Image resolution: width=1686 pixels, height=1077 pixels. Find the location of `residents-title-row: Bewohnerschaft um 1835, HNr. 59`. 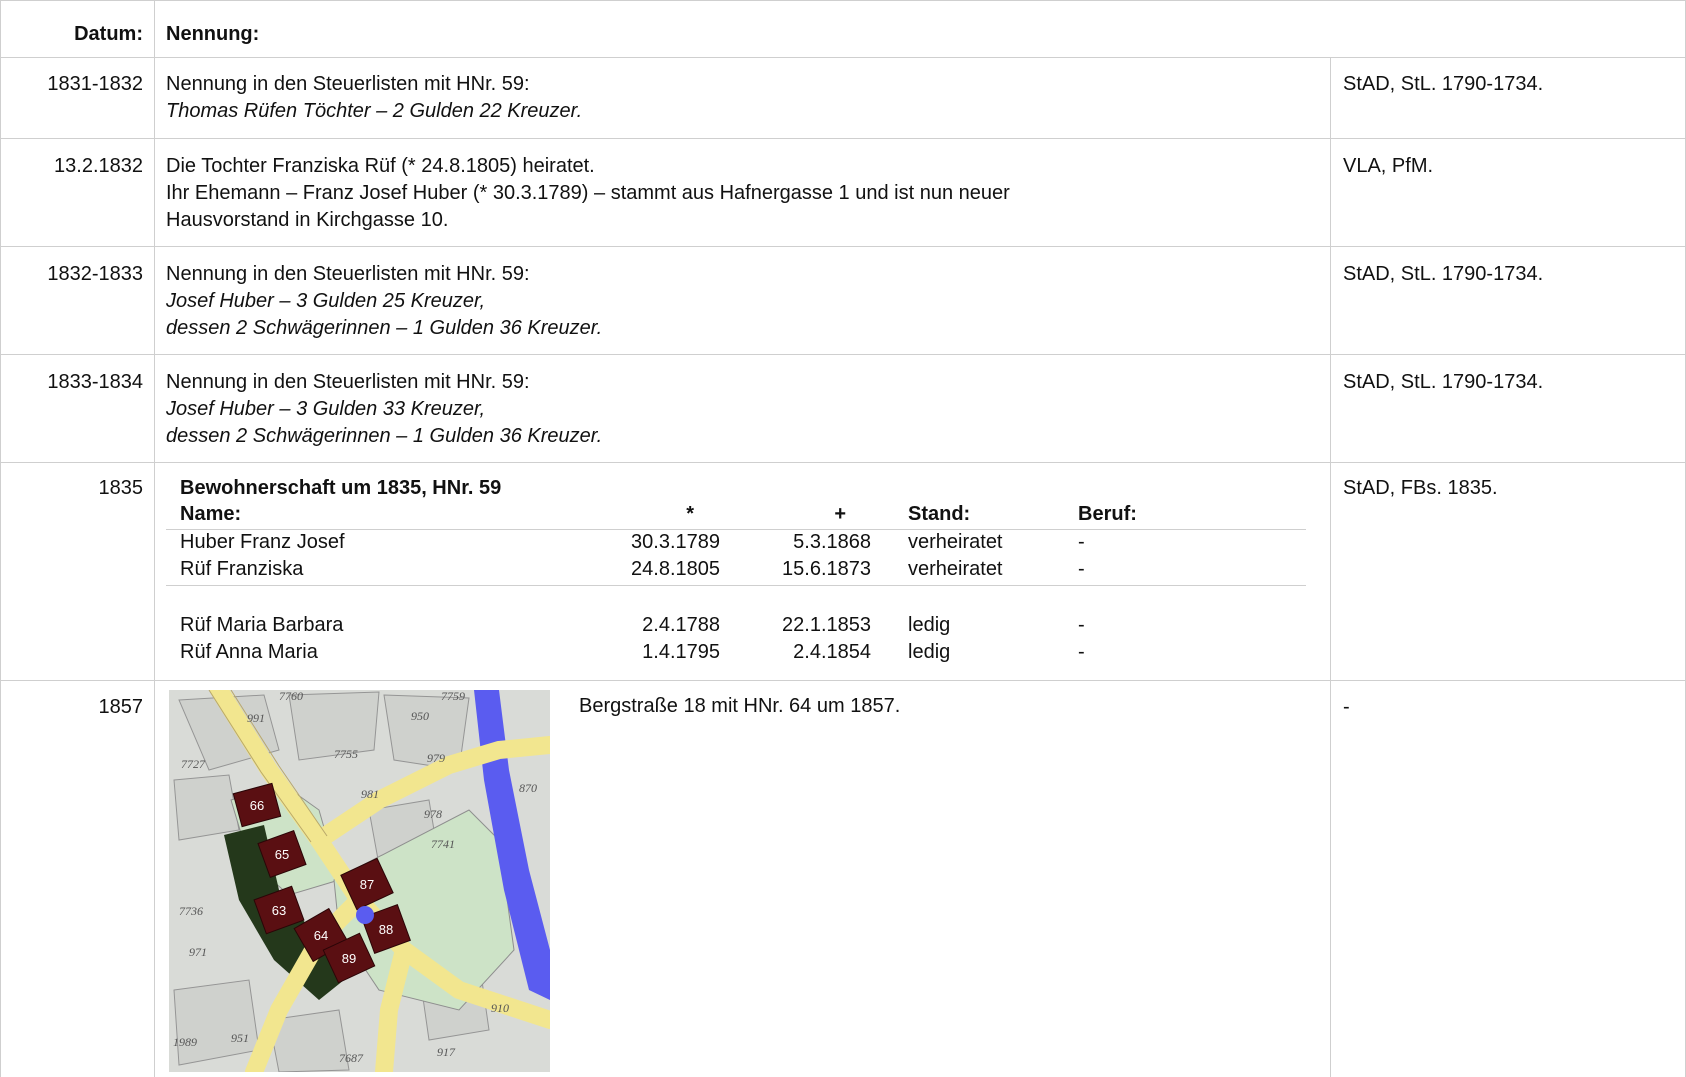

residents-title-row: Bewohnerschaft um 1835, HNr. 59 is located at coordinates (736, 488).